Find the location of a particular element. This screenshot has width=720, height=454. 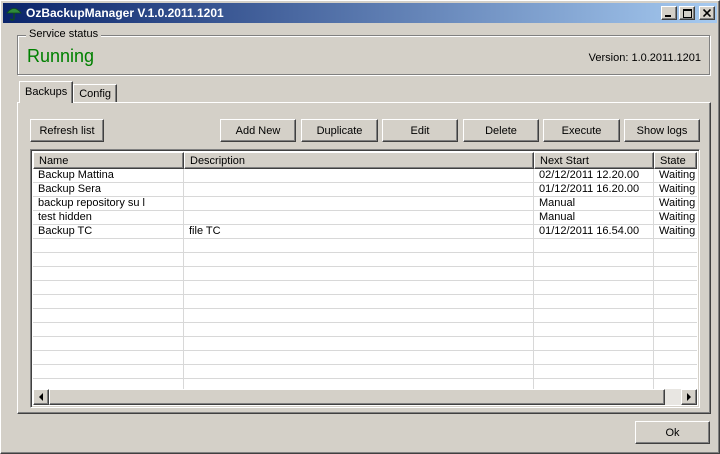

close-icon is located at coordinates (707, 13).